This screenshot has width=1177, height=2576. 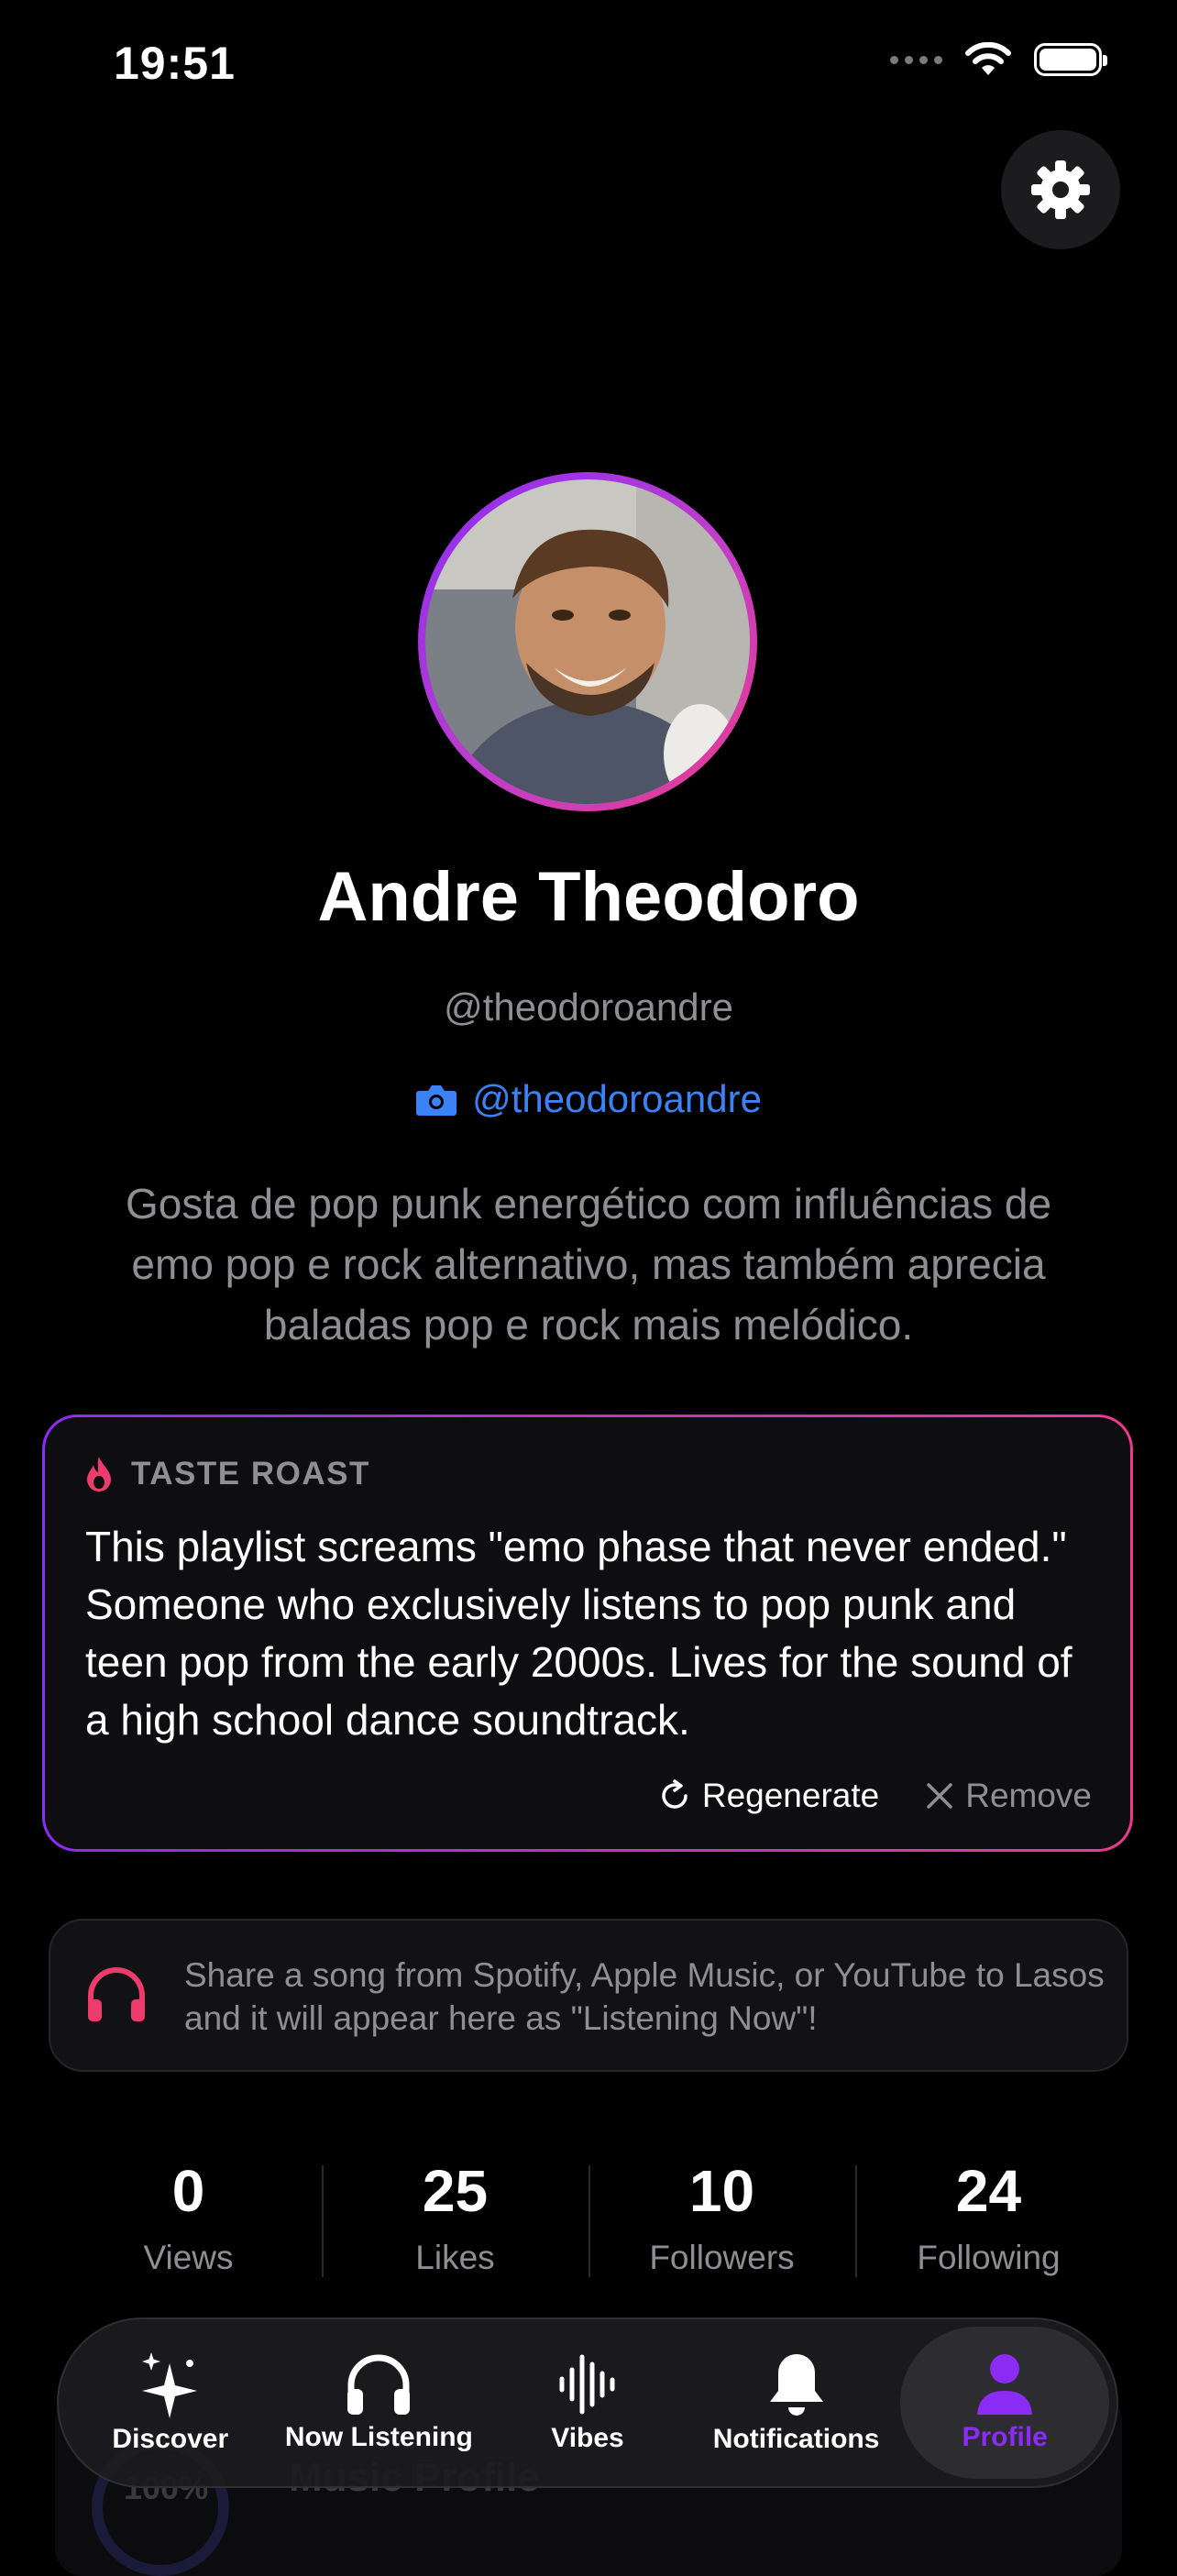 What do you see at coordinates (587, 2384) in the screenshot?
I see `waveform-icon` at bounding box center [587, 2384].